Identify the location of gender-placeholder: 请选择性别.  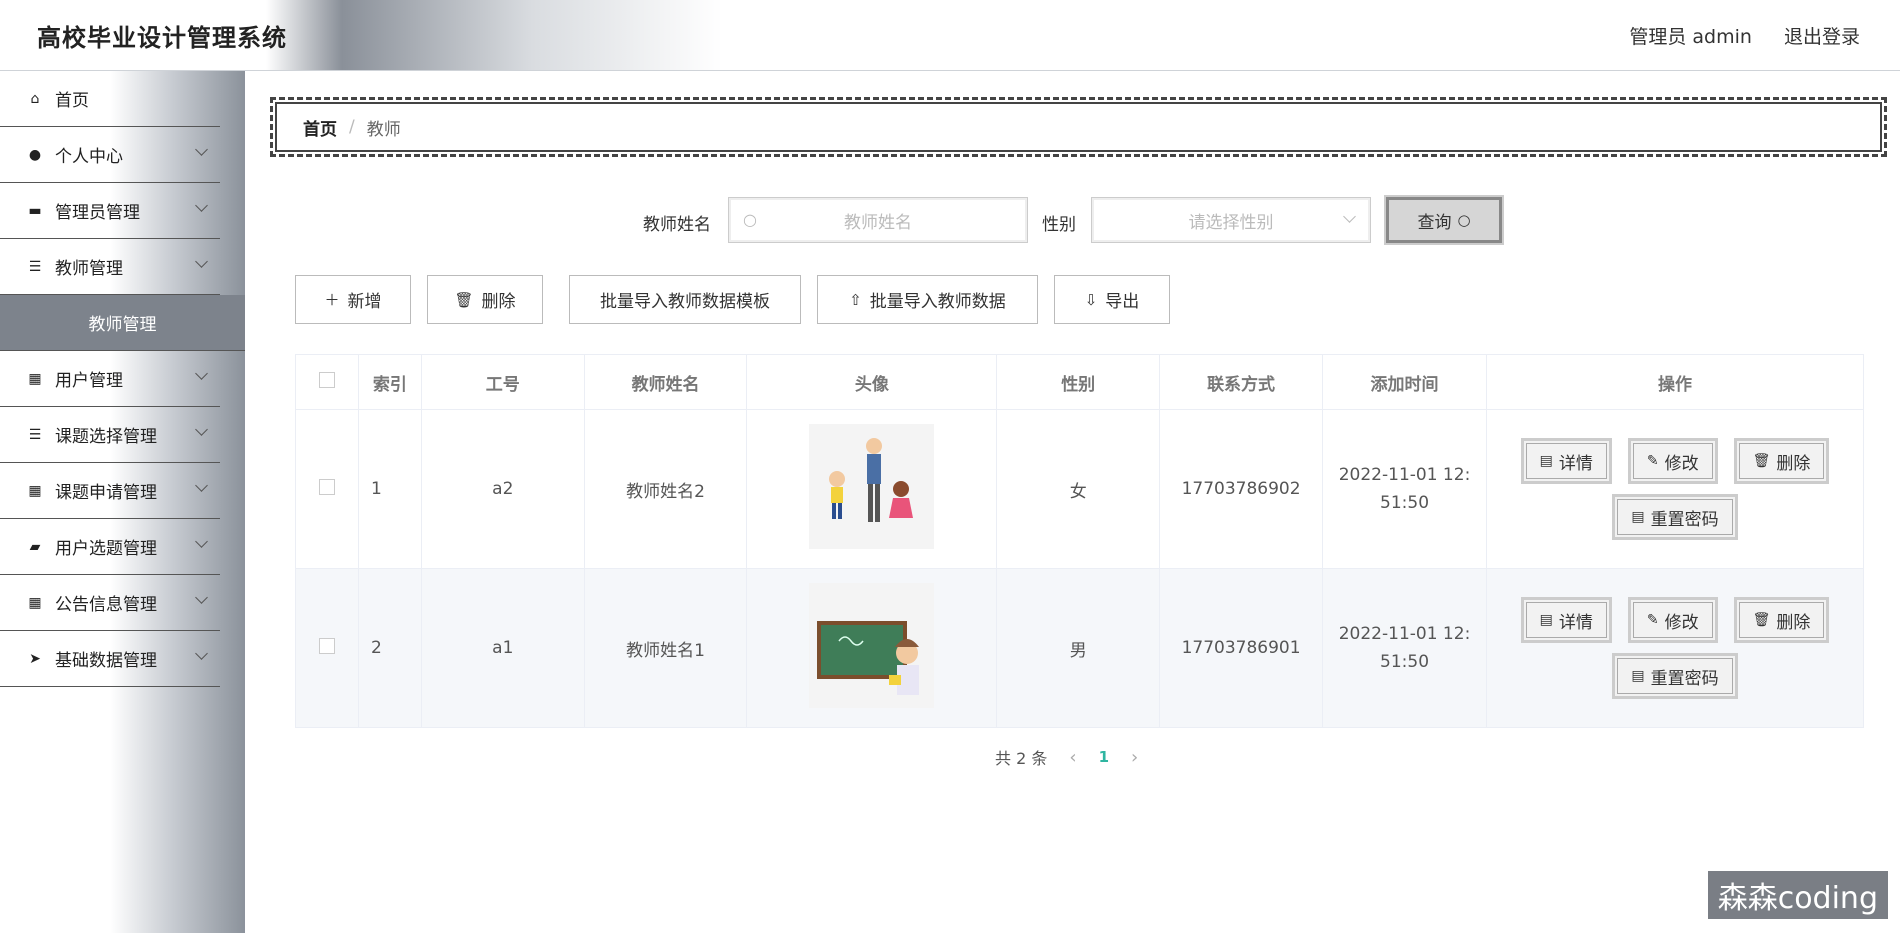
(1231, 222).